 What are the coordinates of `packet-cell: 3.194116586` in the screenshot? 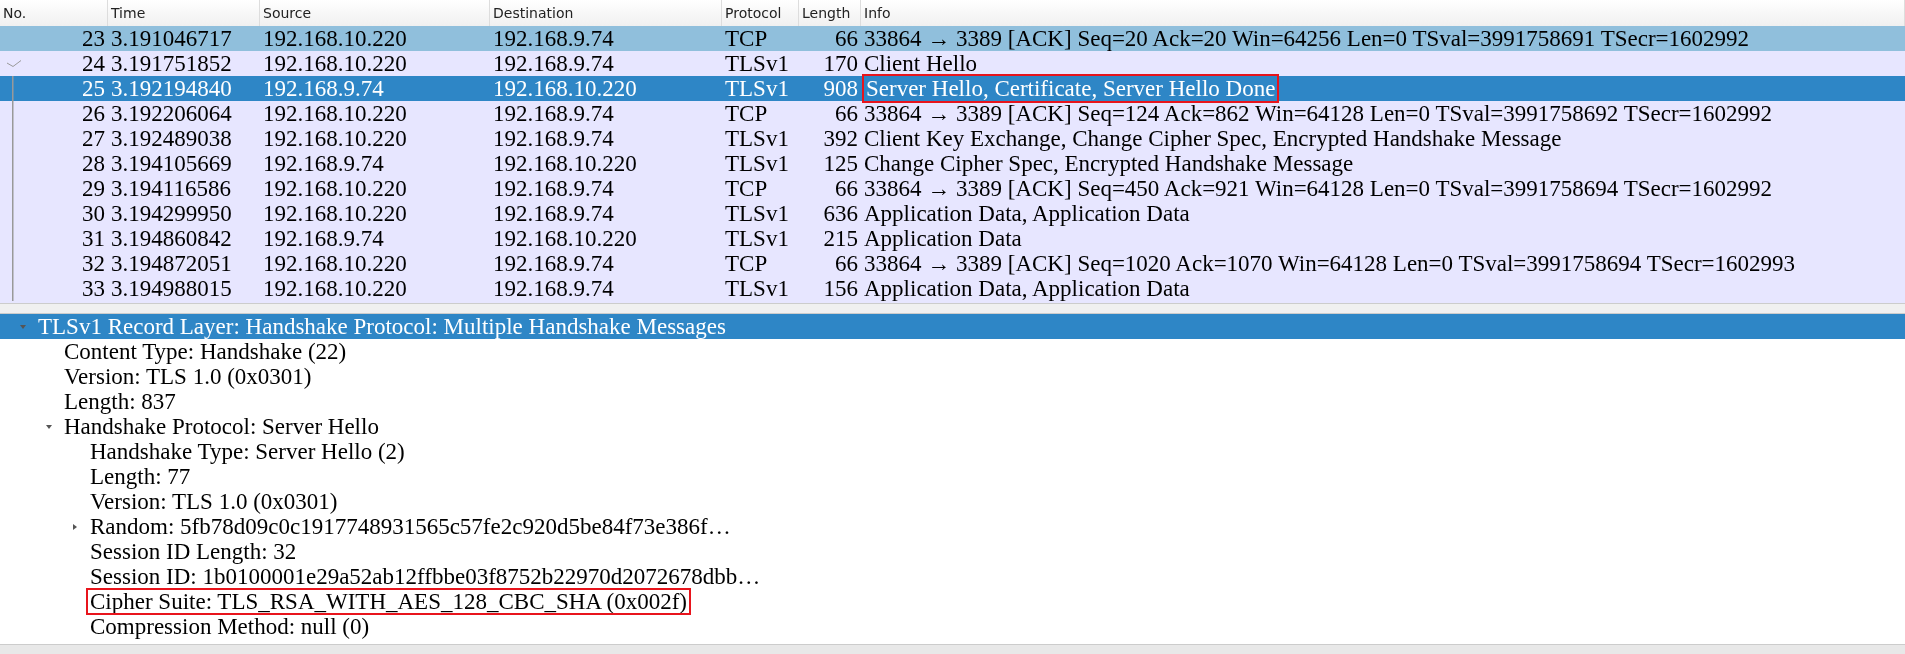 It's located at (171, 188).